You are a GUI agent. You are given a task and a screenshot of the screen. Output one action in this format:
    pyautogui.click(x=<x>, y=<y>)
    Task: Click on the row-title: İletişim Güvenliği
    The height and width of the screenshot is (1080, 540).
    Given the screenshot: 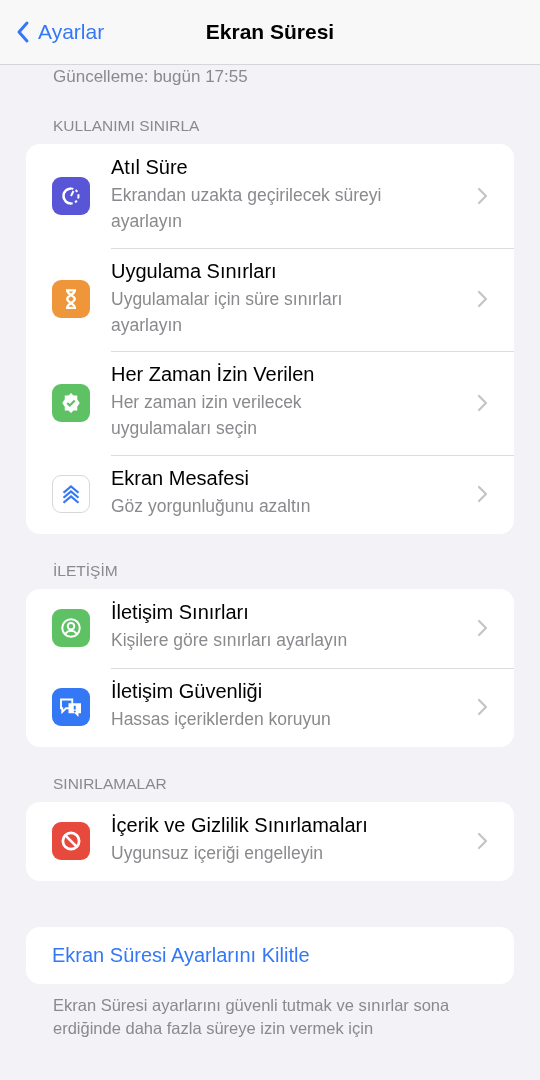 What is the action you would take?
    pyautogui.click(x=187, y=692)
    